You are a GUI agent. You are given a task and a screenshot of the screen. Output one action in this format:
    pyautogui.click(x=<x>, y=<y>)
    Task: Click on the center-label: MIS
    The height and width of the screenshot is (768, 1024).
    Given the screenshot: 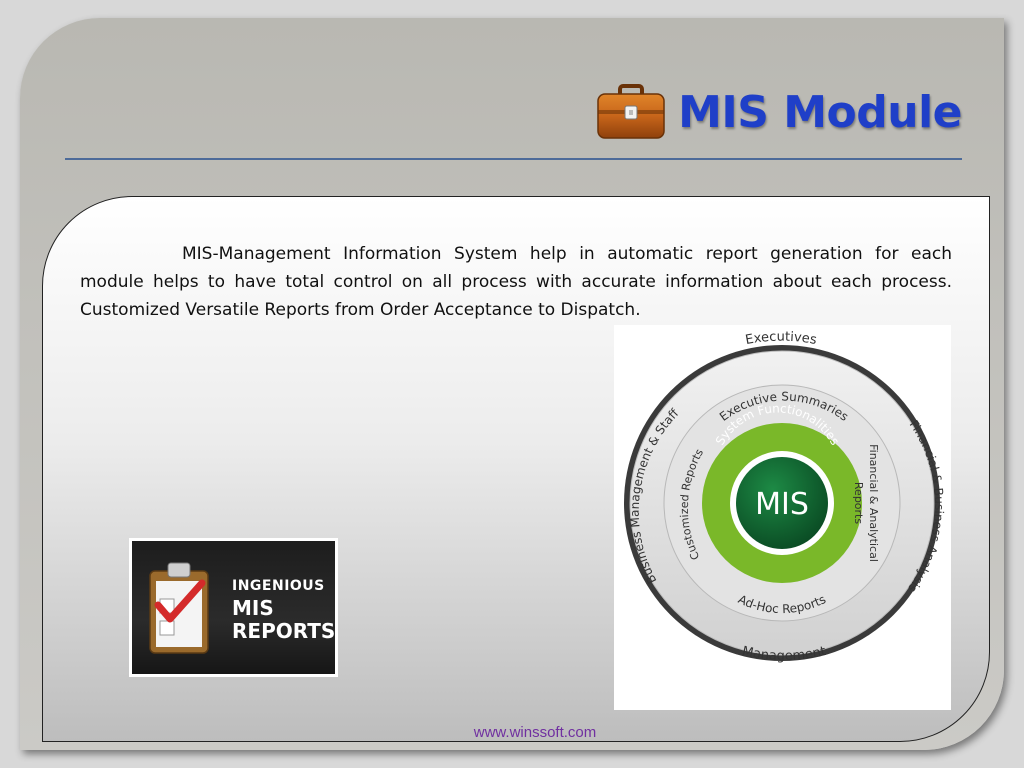 What is the action you would take?
    pyautogui.click(x=782, y=504)
    